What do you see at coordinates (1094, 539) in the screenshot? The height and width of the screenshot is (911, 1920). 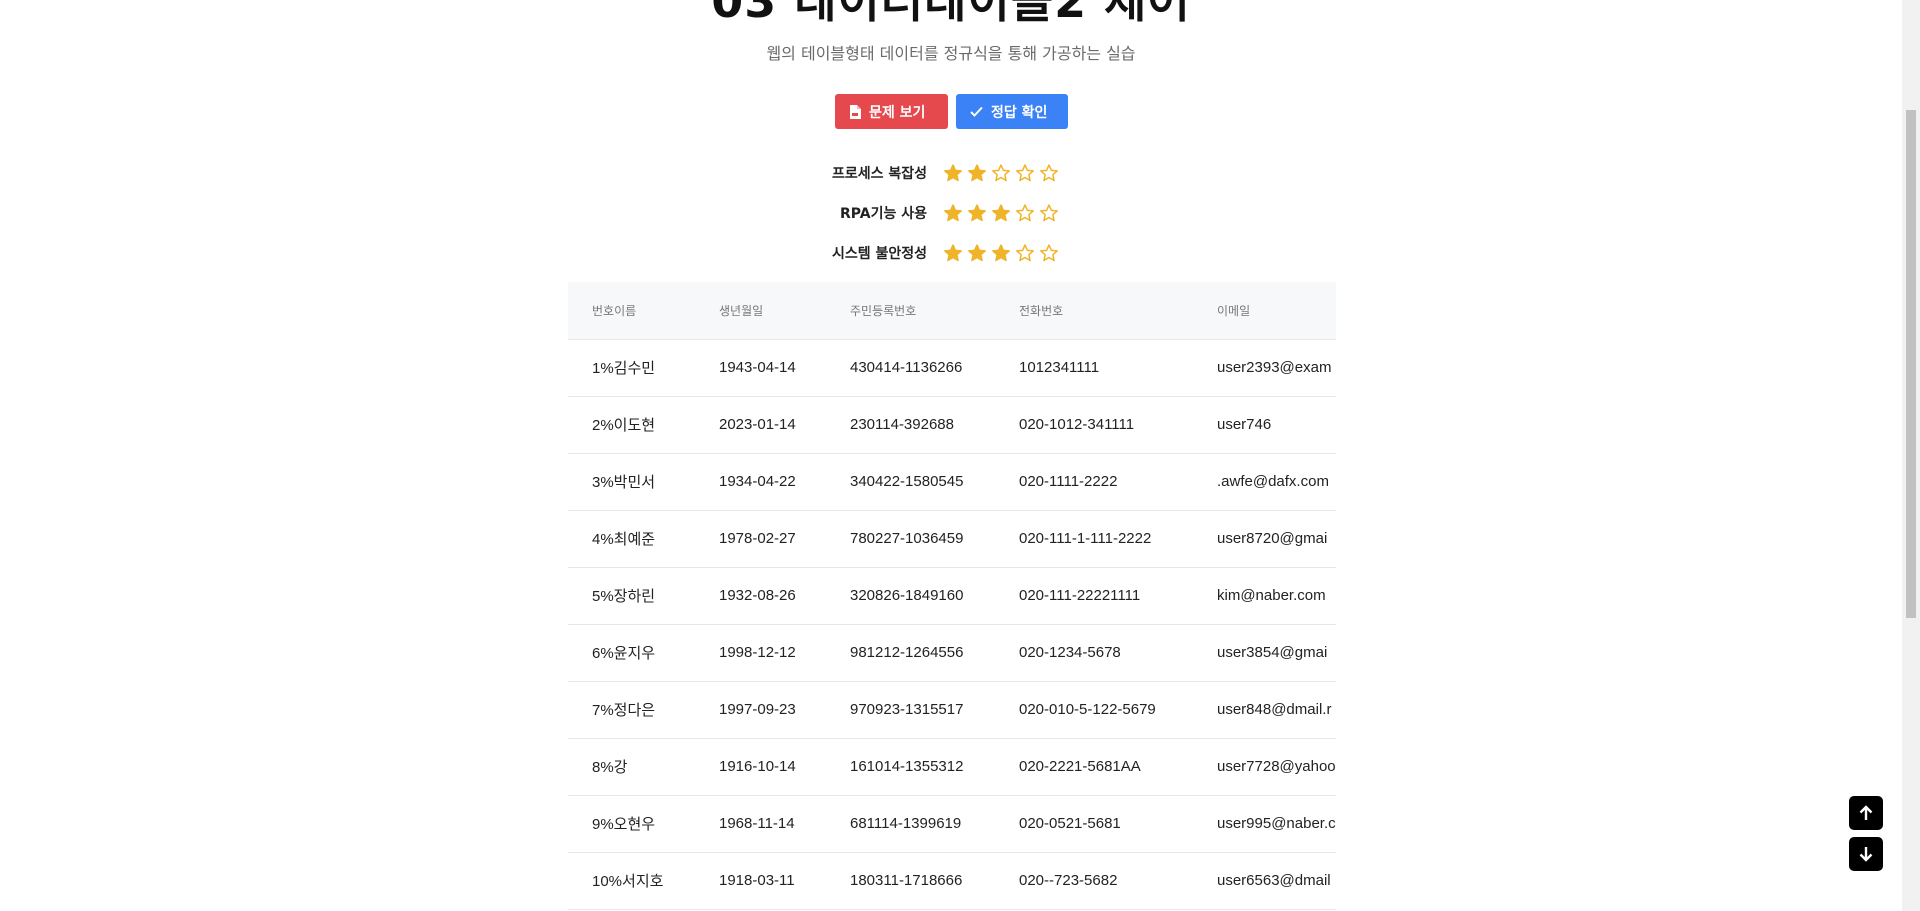 I see `table-cell: 020-111-1-111-2222` at bounding box center [1094, 539].